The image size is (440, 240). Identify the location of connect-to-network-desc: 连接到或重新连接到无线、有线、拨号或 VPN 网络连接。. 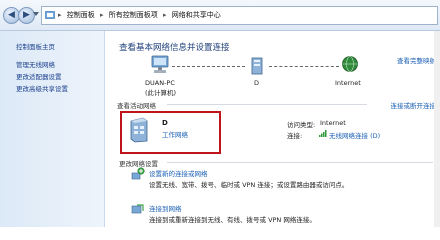
(232, 220).